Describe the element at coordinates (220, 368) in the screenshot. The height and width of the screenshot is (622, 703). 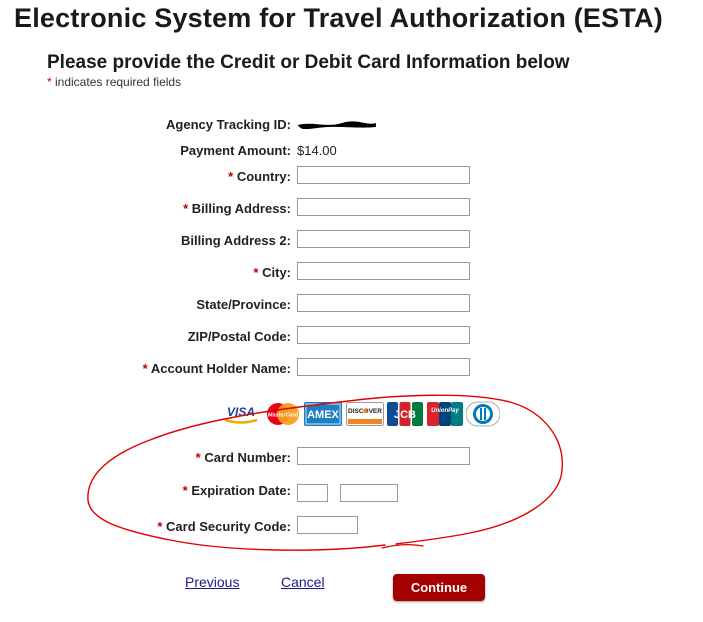
I see `account-holder-label-text: Account Holder Name:` at that location.